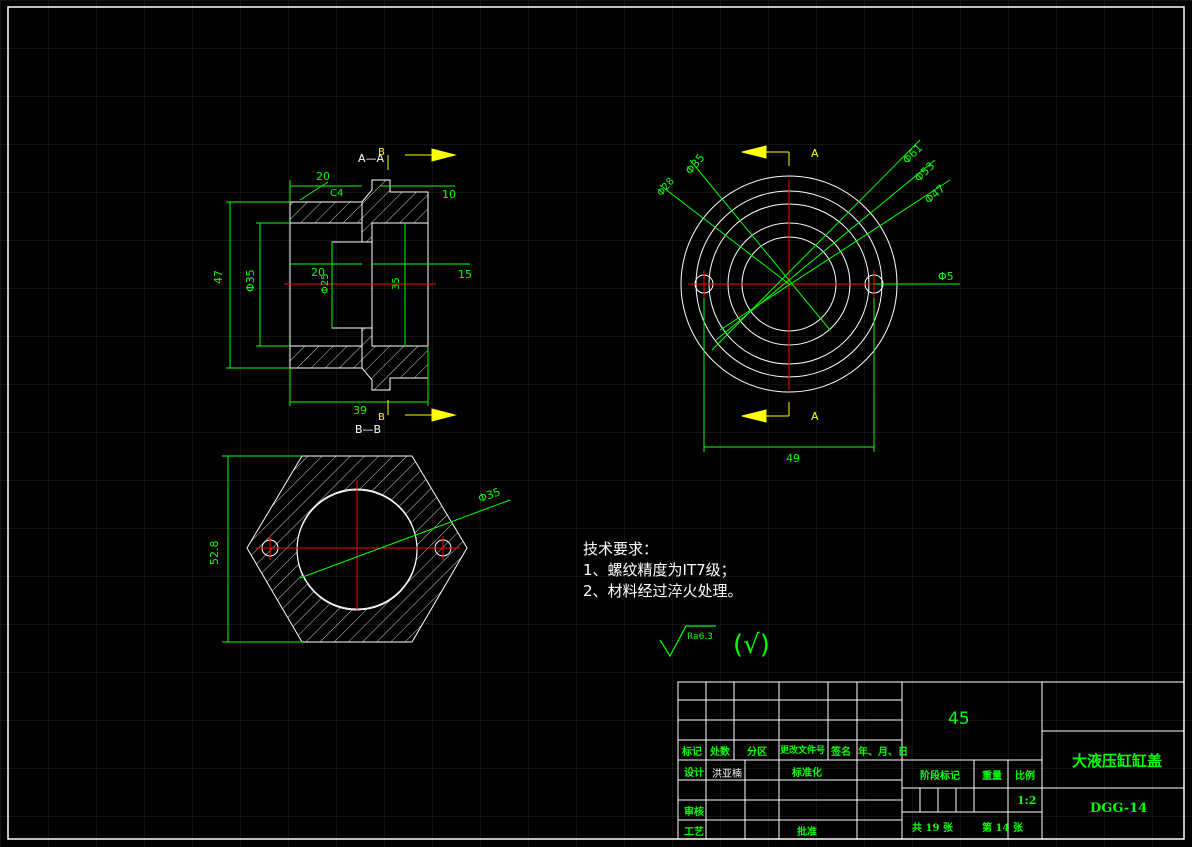 This screenshot has height=847, width=1192. What do you see at coordinates (992, 776) in the screenshot?
I see `hdr-weight: 重量` at bounding box center [992, 776].